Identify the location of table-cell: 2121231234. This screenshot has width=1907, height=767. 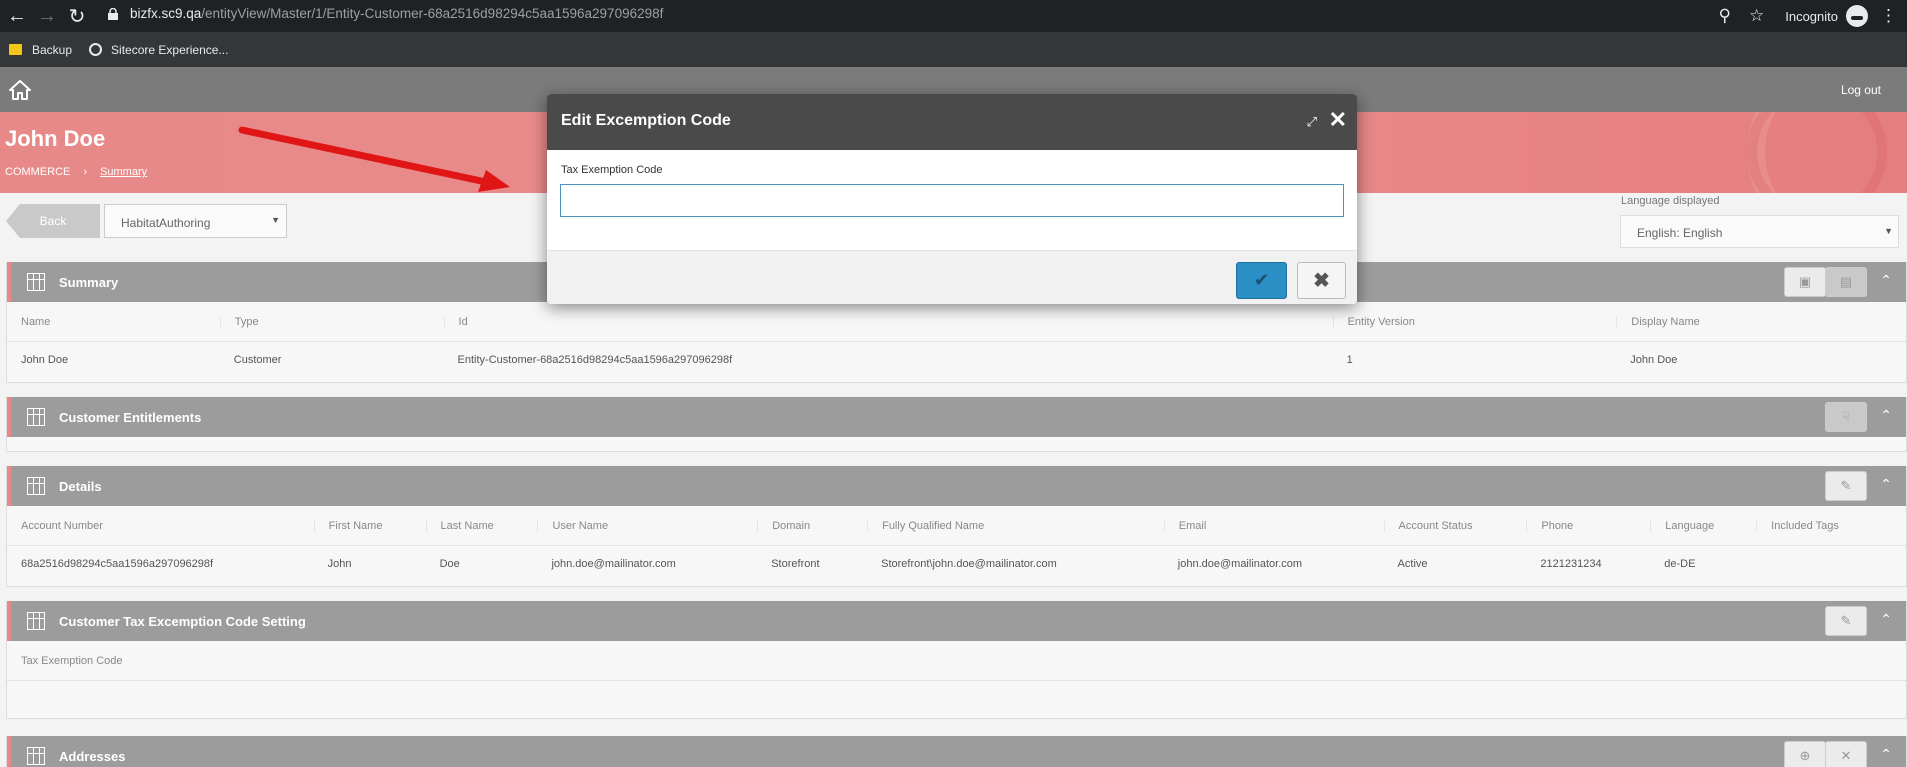
(1571, 564).